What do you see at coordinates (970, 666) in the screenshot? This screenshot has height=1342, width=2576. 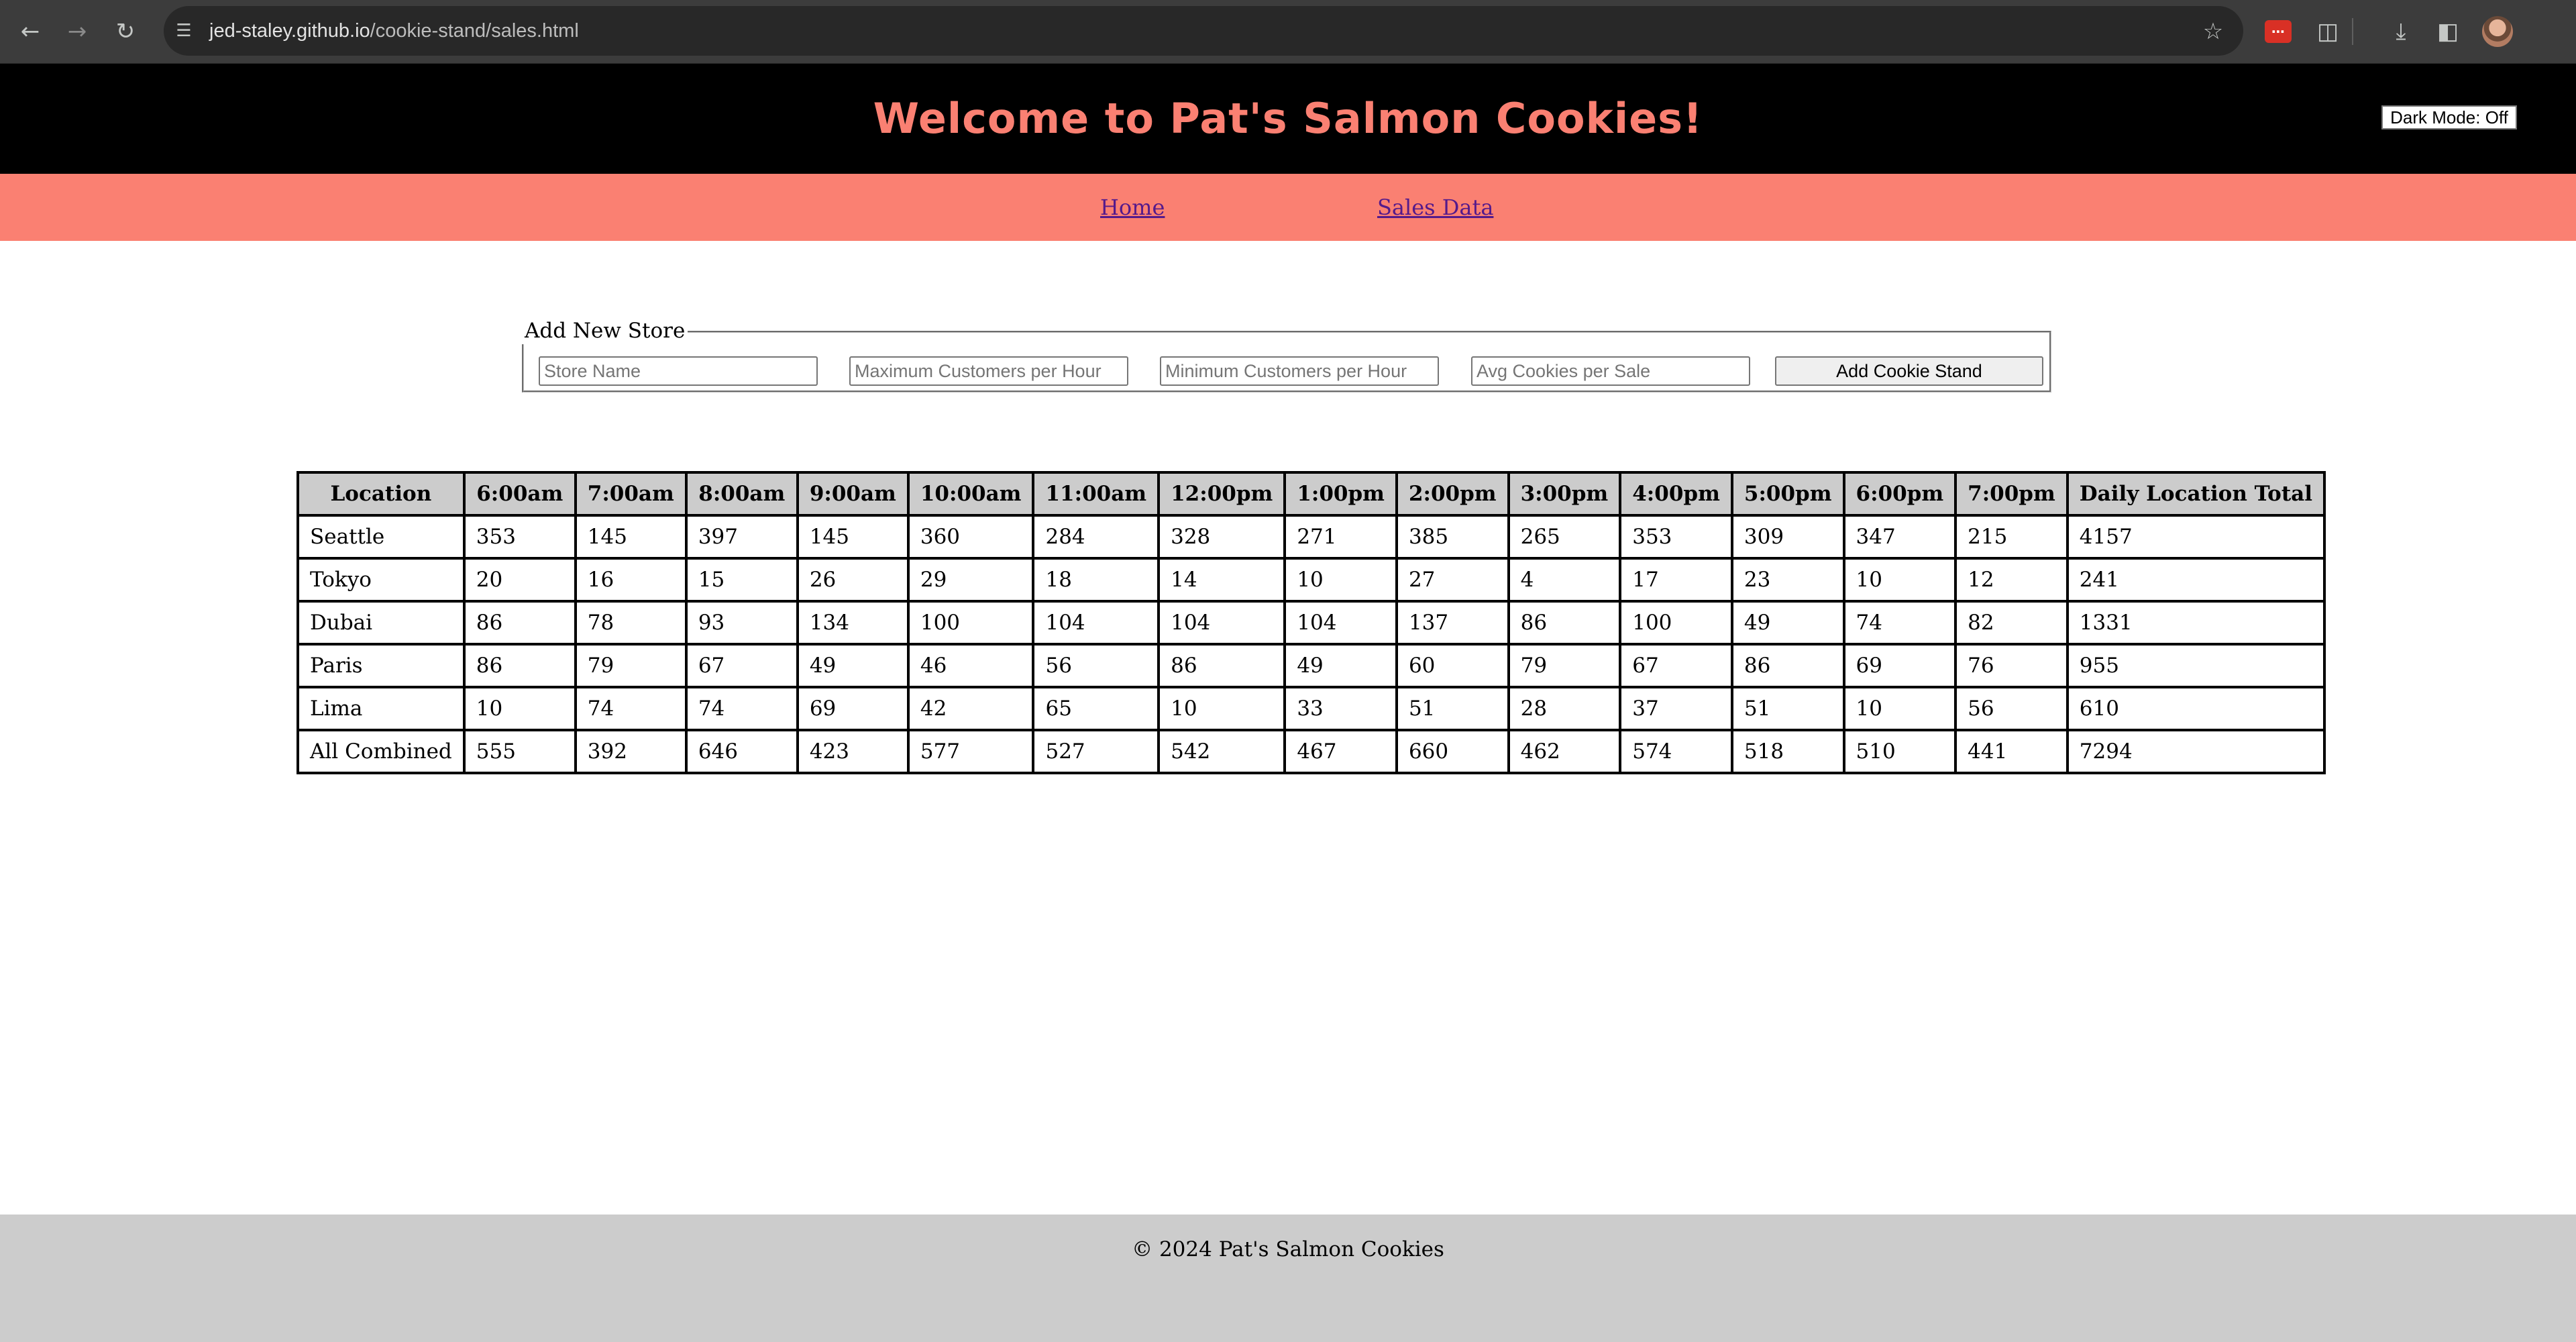 I see `sales-cell: 46` at bounding box center [970, 666].